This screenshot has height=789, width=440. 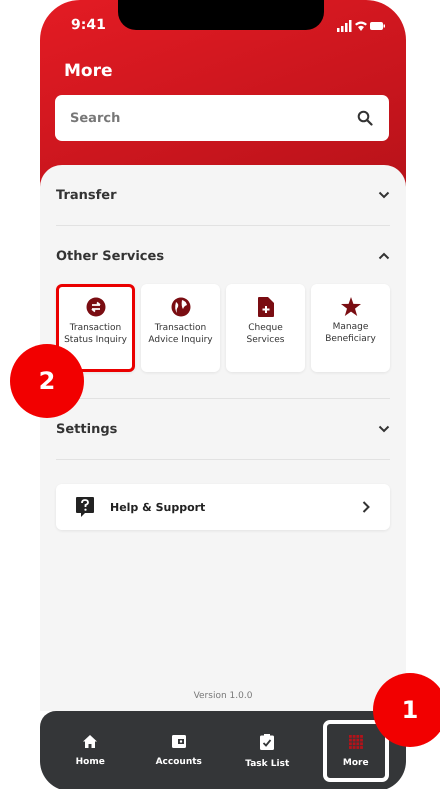 I want to click on page-title: More, so click(x=89, y=71).